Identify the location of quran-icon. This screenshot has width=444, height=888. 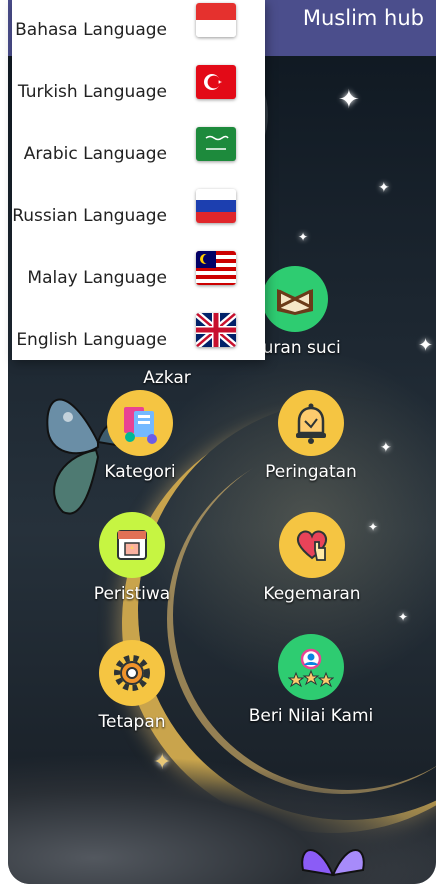
(295, 299).